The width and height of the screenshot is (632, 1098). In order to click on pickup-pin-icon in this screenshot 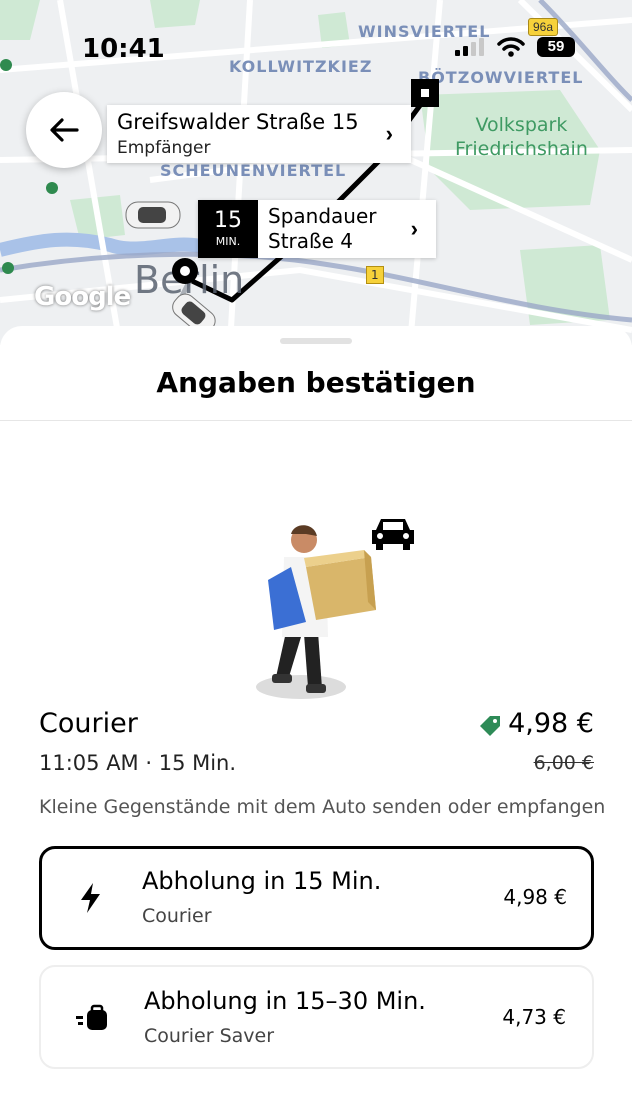, I will do `click(185, 271)`.